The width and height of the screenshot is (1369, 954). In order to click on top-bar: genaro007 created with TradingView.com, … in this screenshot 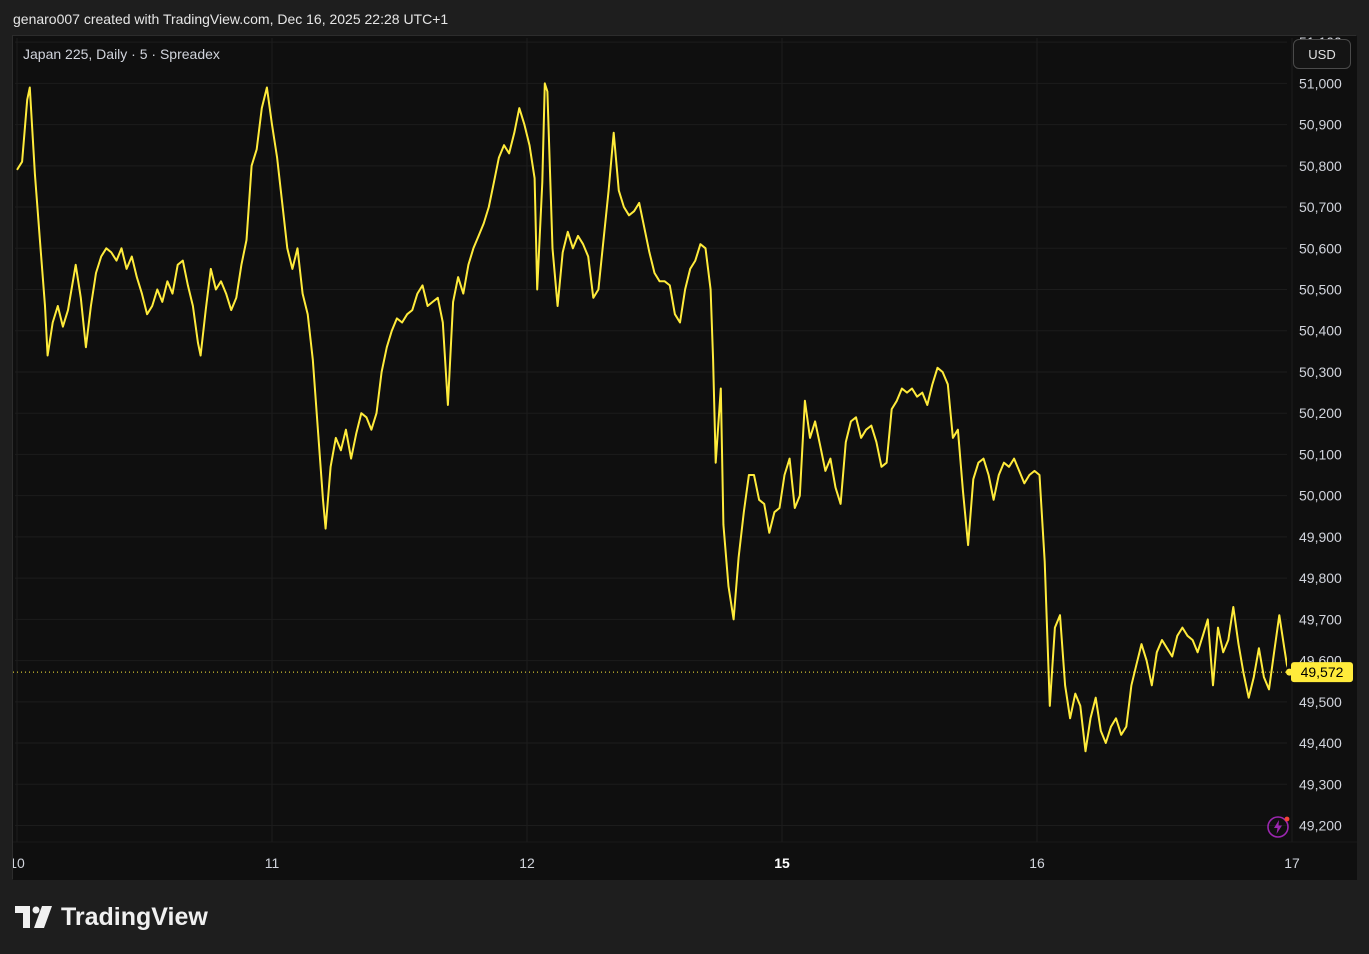, I will do `click(684, 18)`.